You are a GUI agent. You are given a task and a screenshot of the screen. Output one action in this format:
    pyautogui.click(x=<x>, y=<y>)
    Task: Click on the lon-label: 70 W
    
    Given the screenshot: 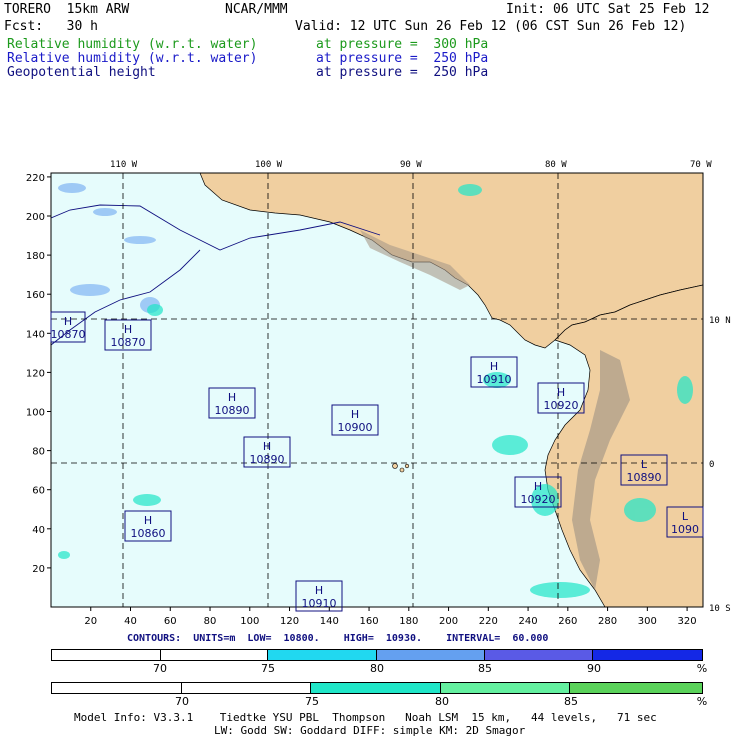 What is the action you would take?
    pyautogui.click(x=701, y=165)
    